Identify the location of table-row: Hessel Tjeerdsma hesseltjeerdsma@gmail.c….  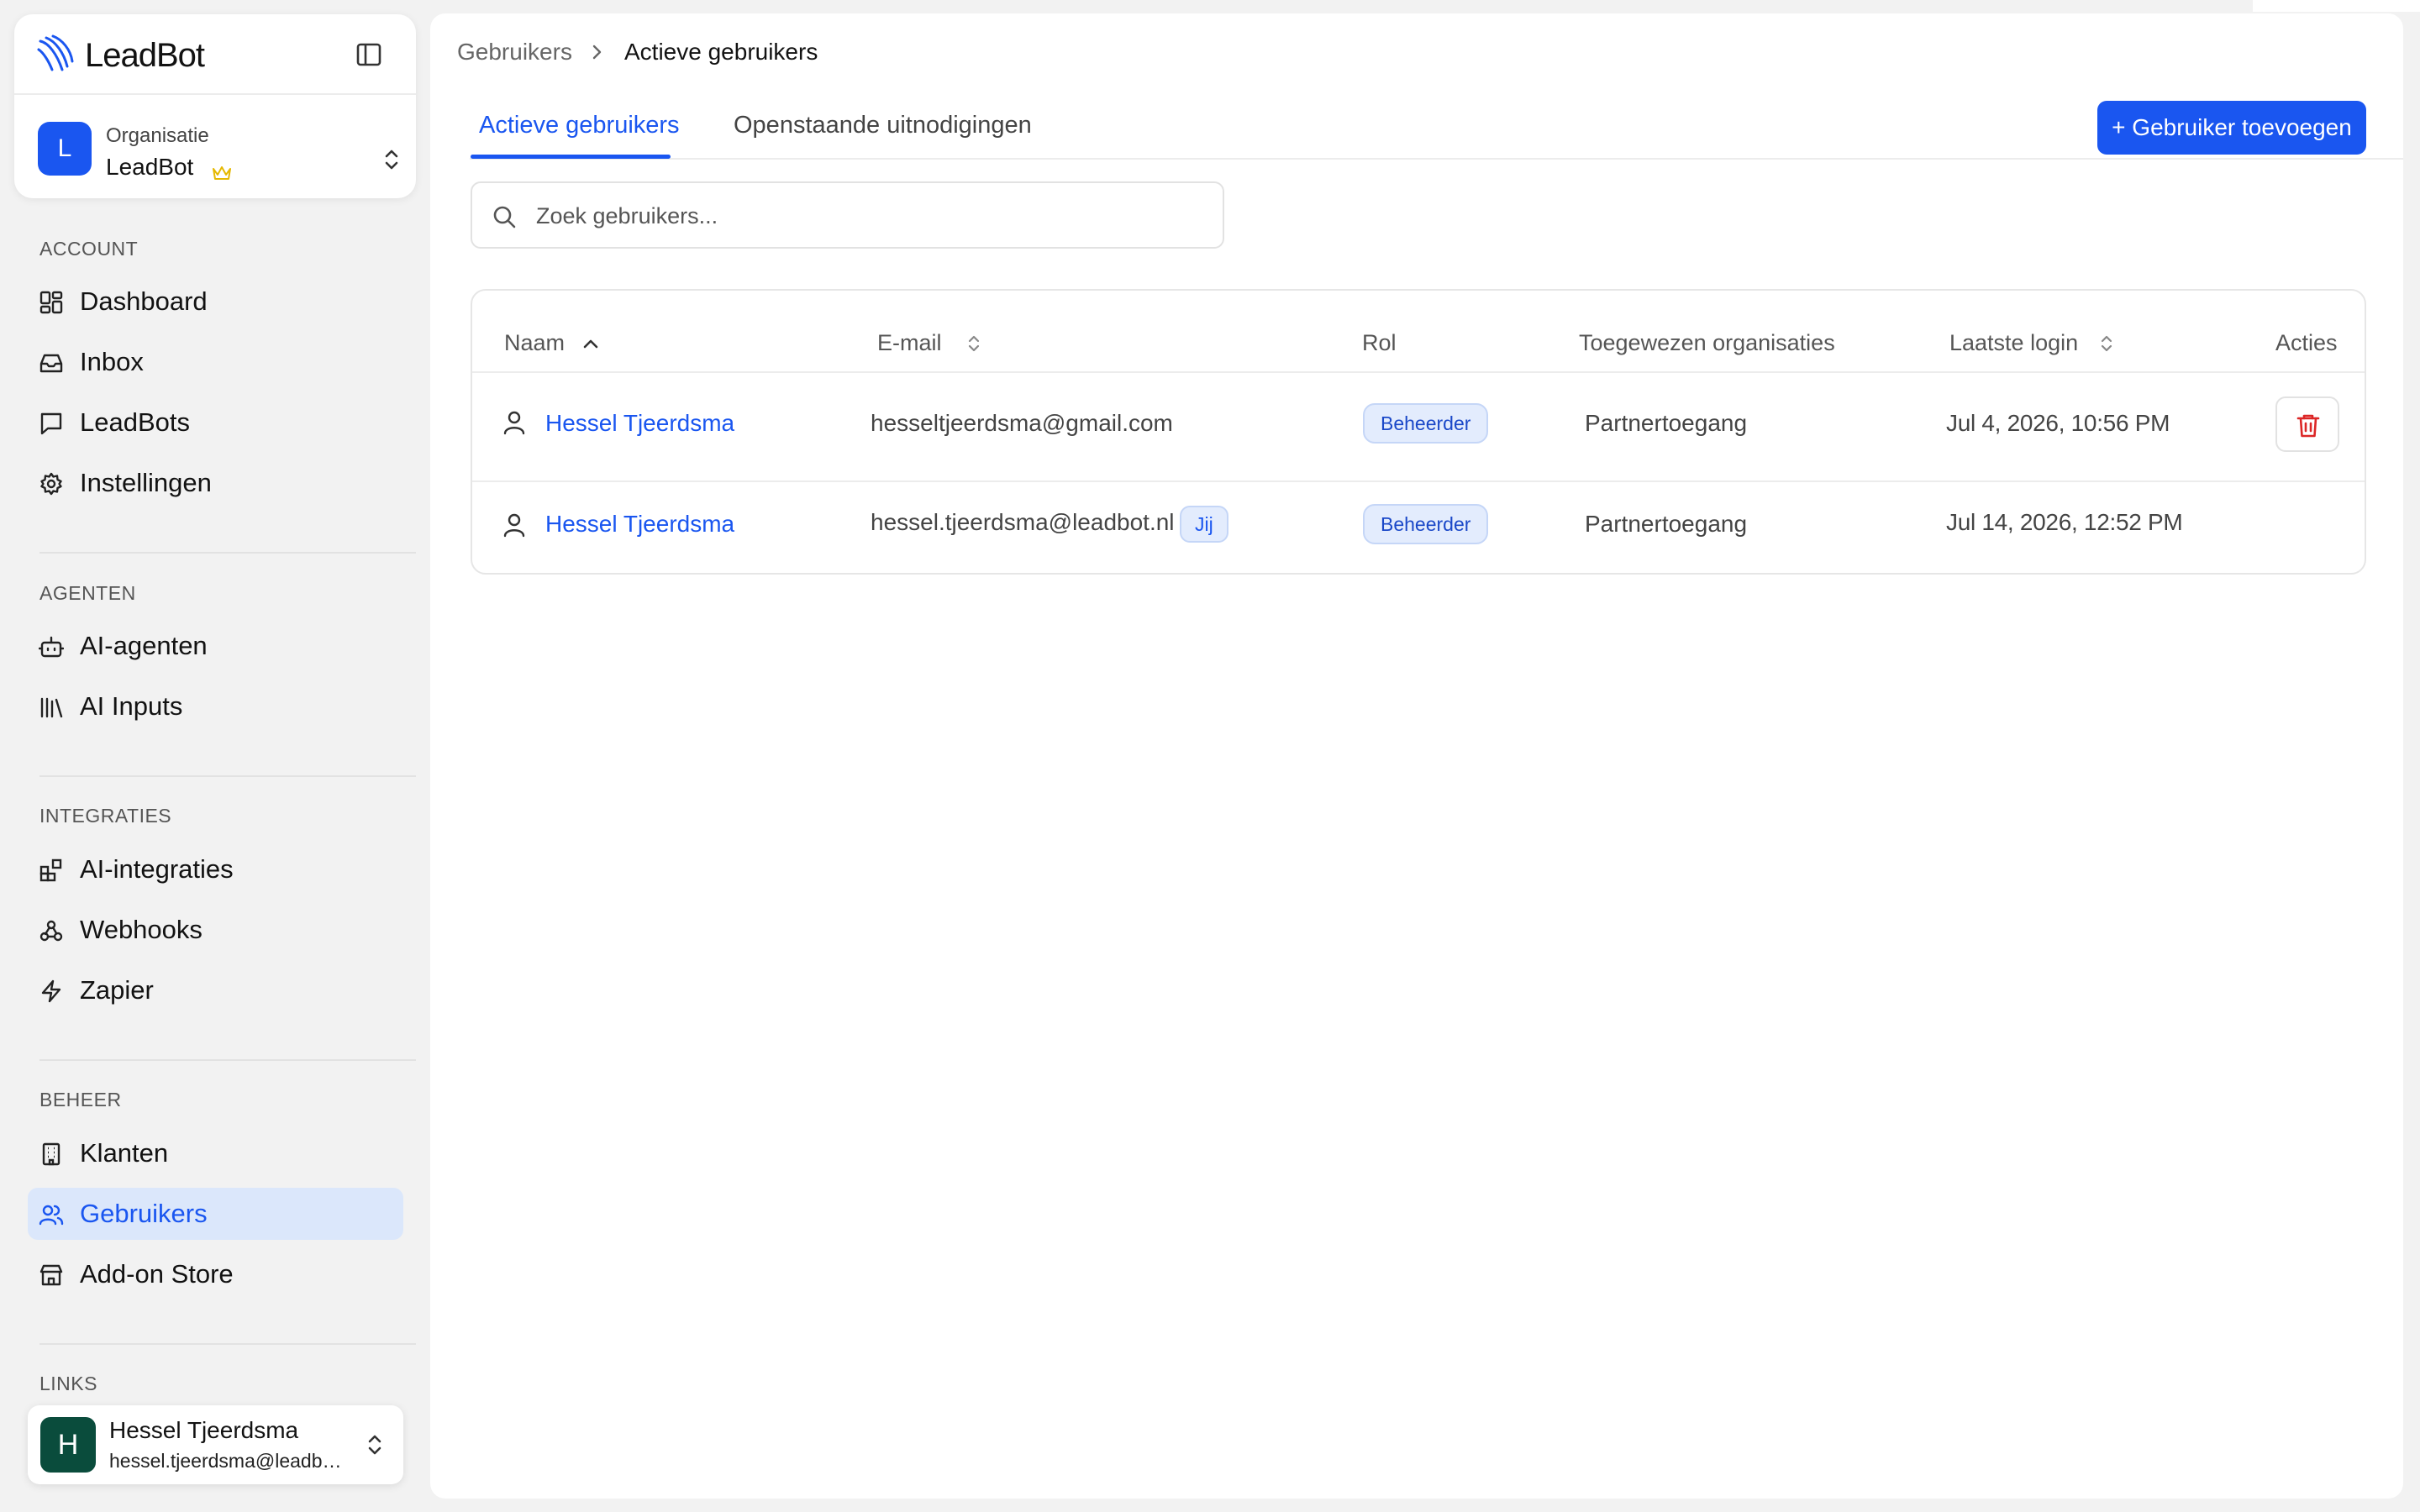
(1418, 423).